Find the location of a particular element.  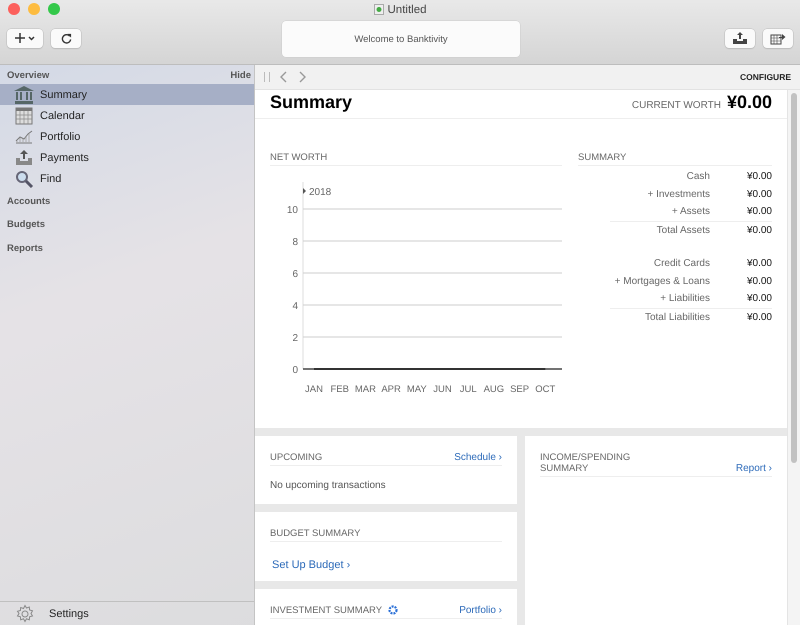

y-tick-label: 8 is located at coordinates (295, 242).